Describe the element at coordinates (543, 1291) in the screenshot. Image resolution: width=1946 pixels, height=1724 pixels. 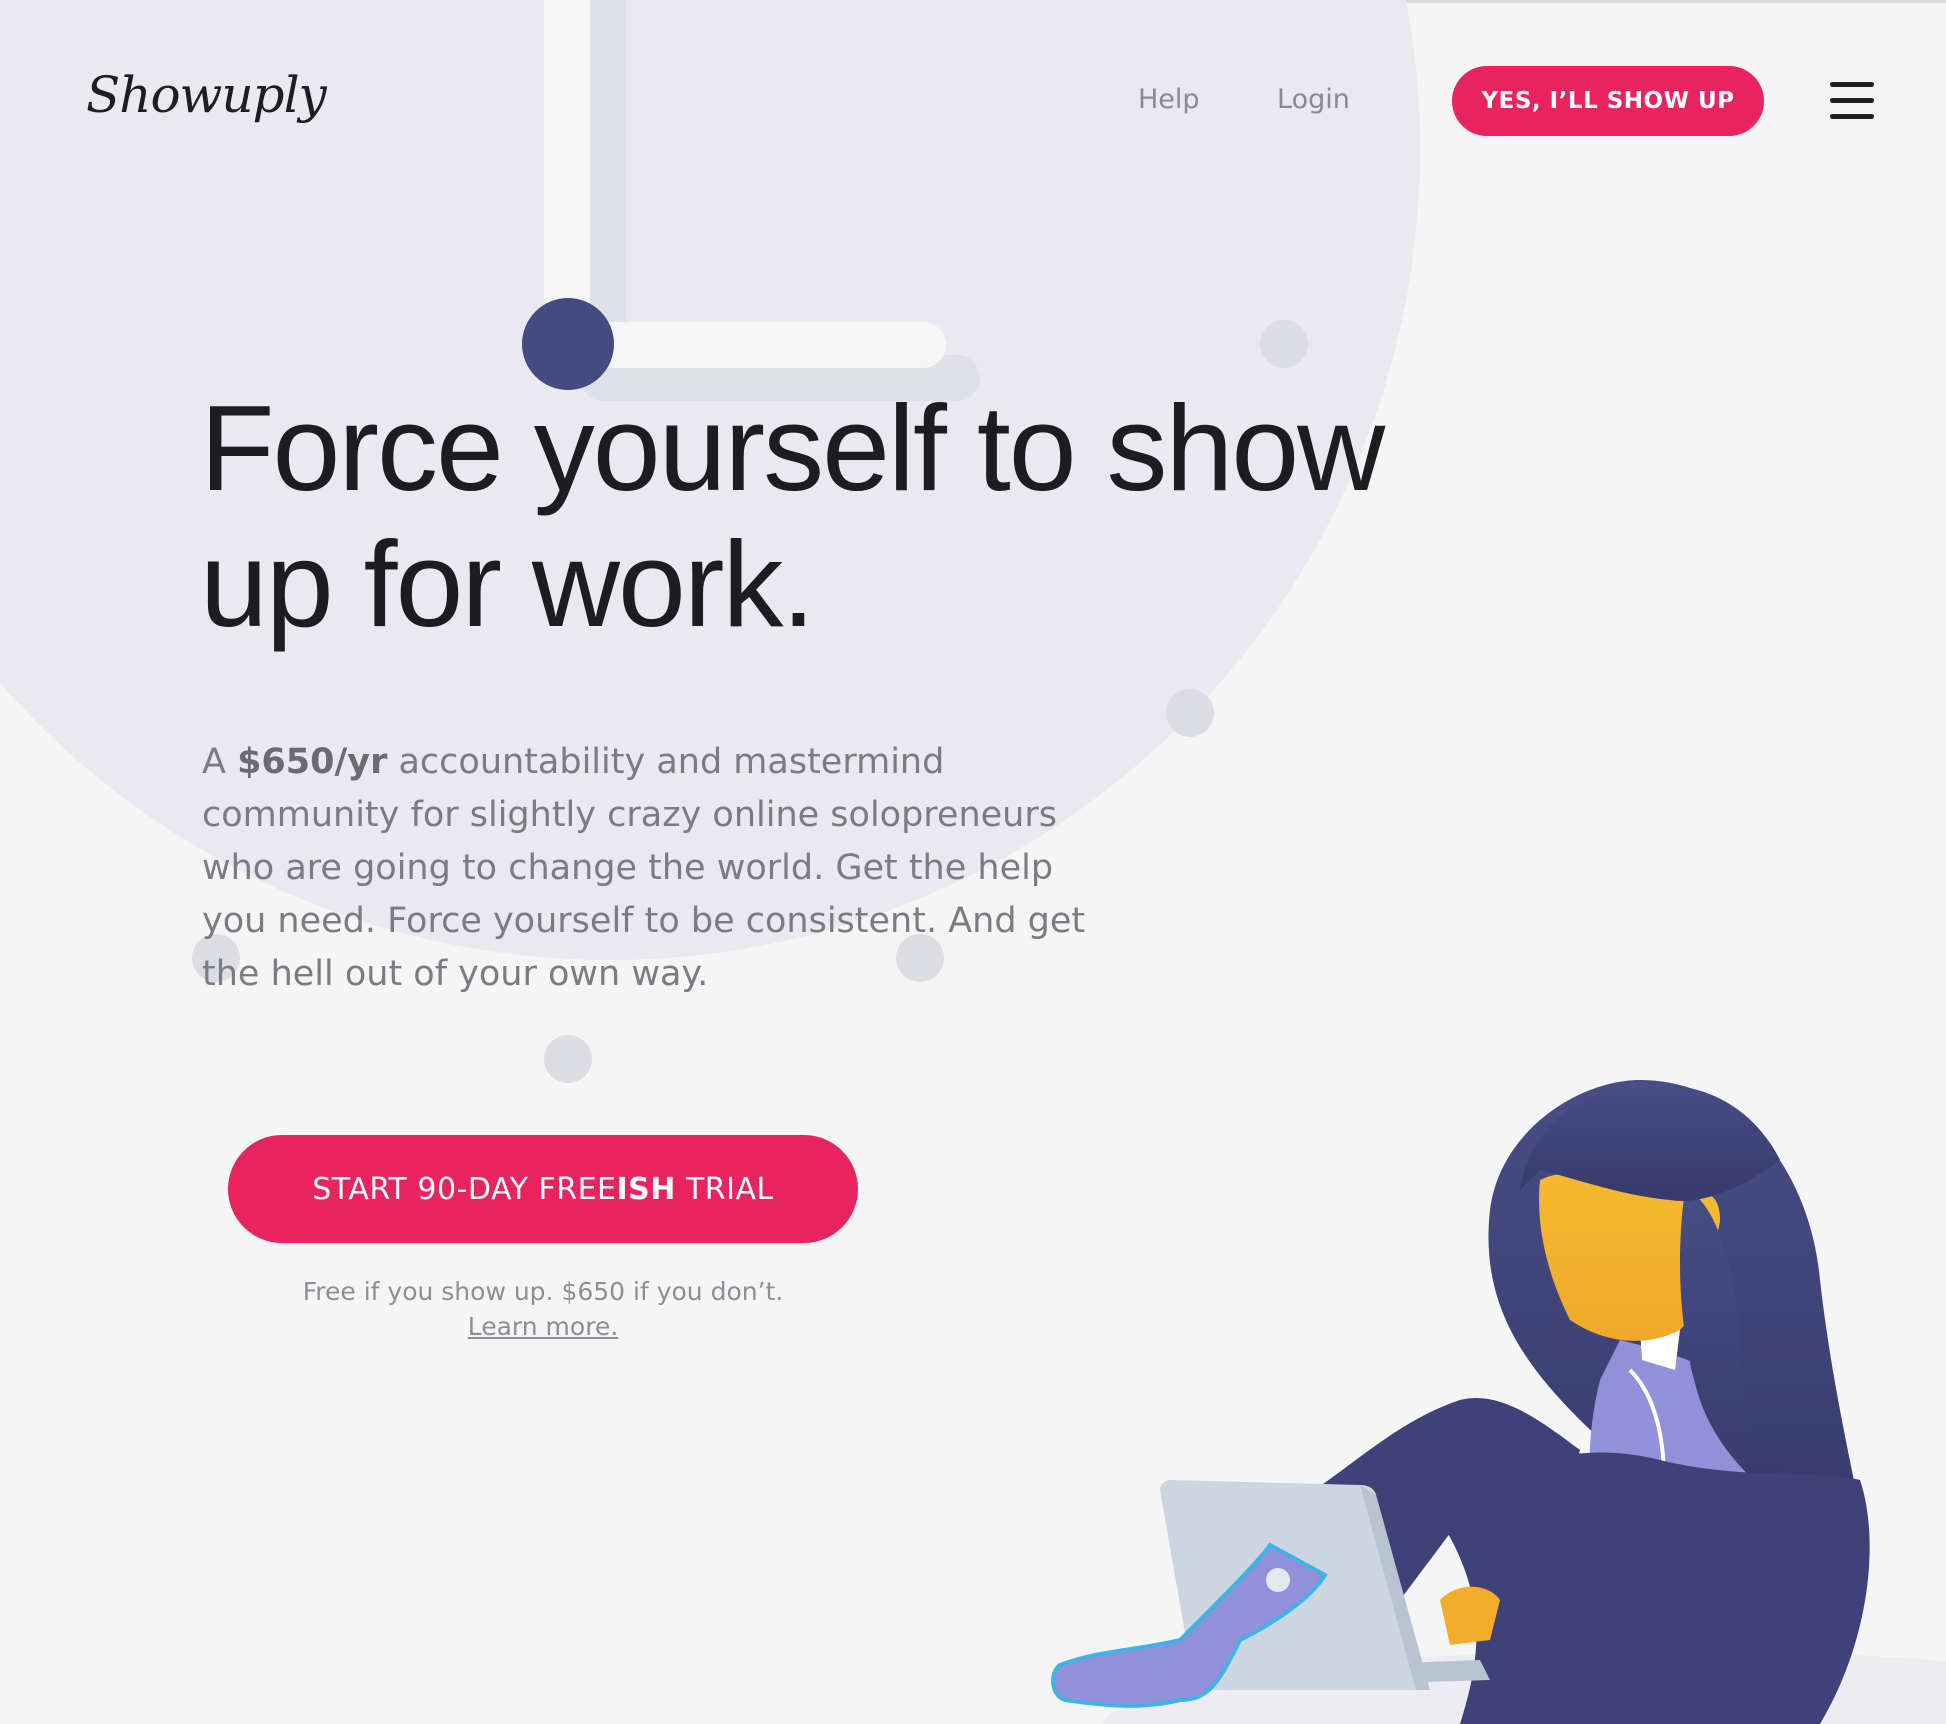
I see `pricing-note-text: Free if you show up. $650 if you don’t.` at that location.